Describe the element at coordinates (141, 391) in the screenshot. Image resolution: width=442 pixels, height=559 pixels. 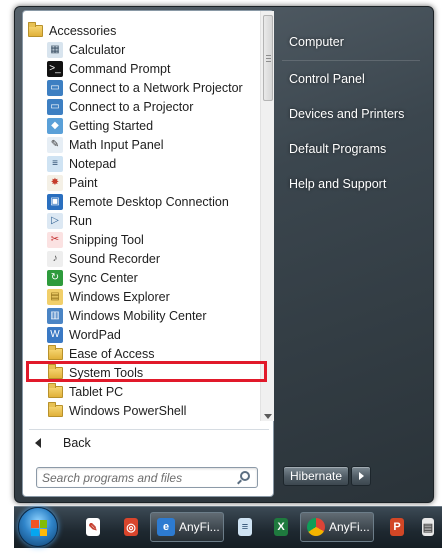
I see `program-item: Tablet PC` at that location.